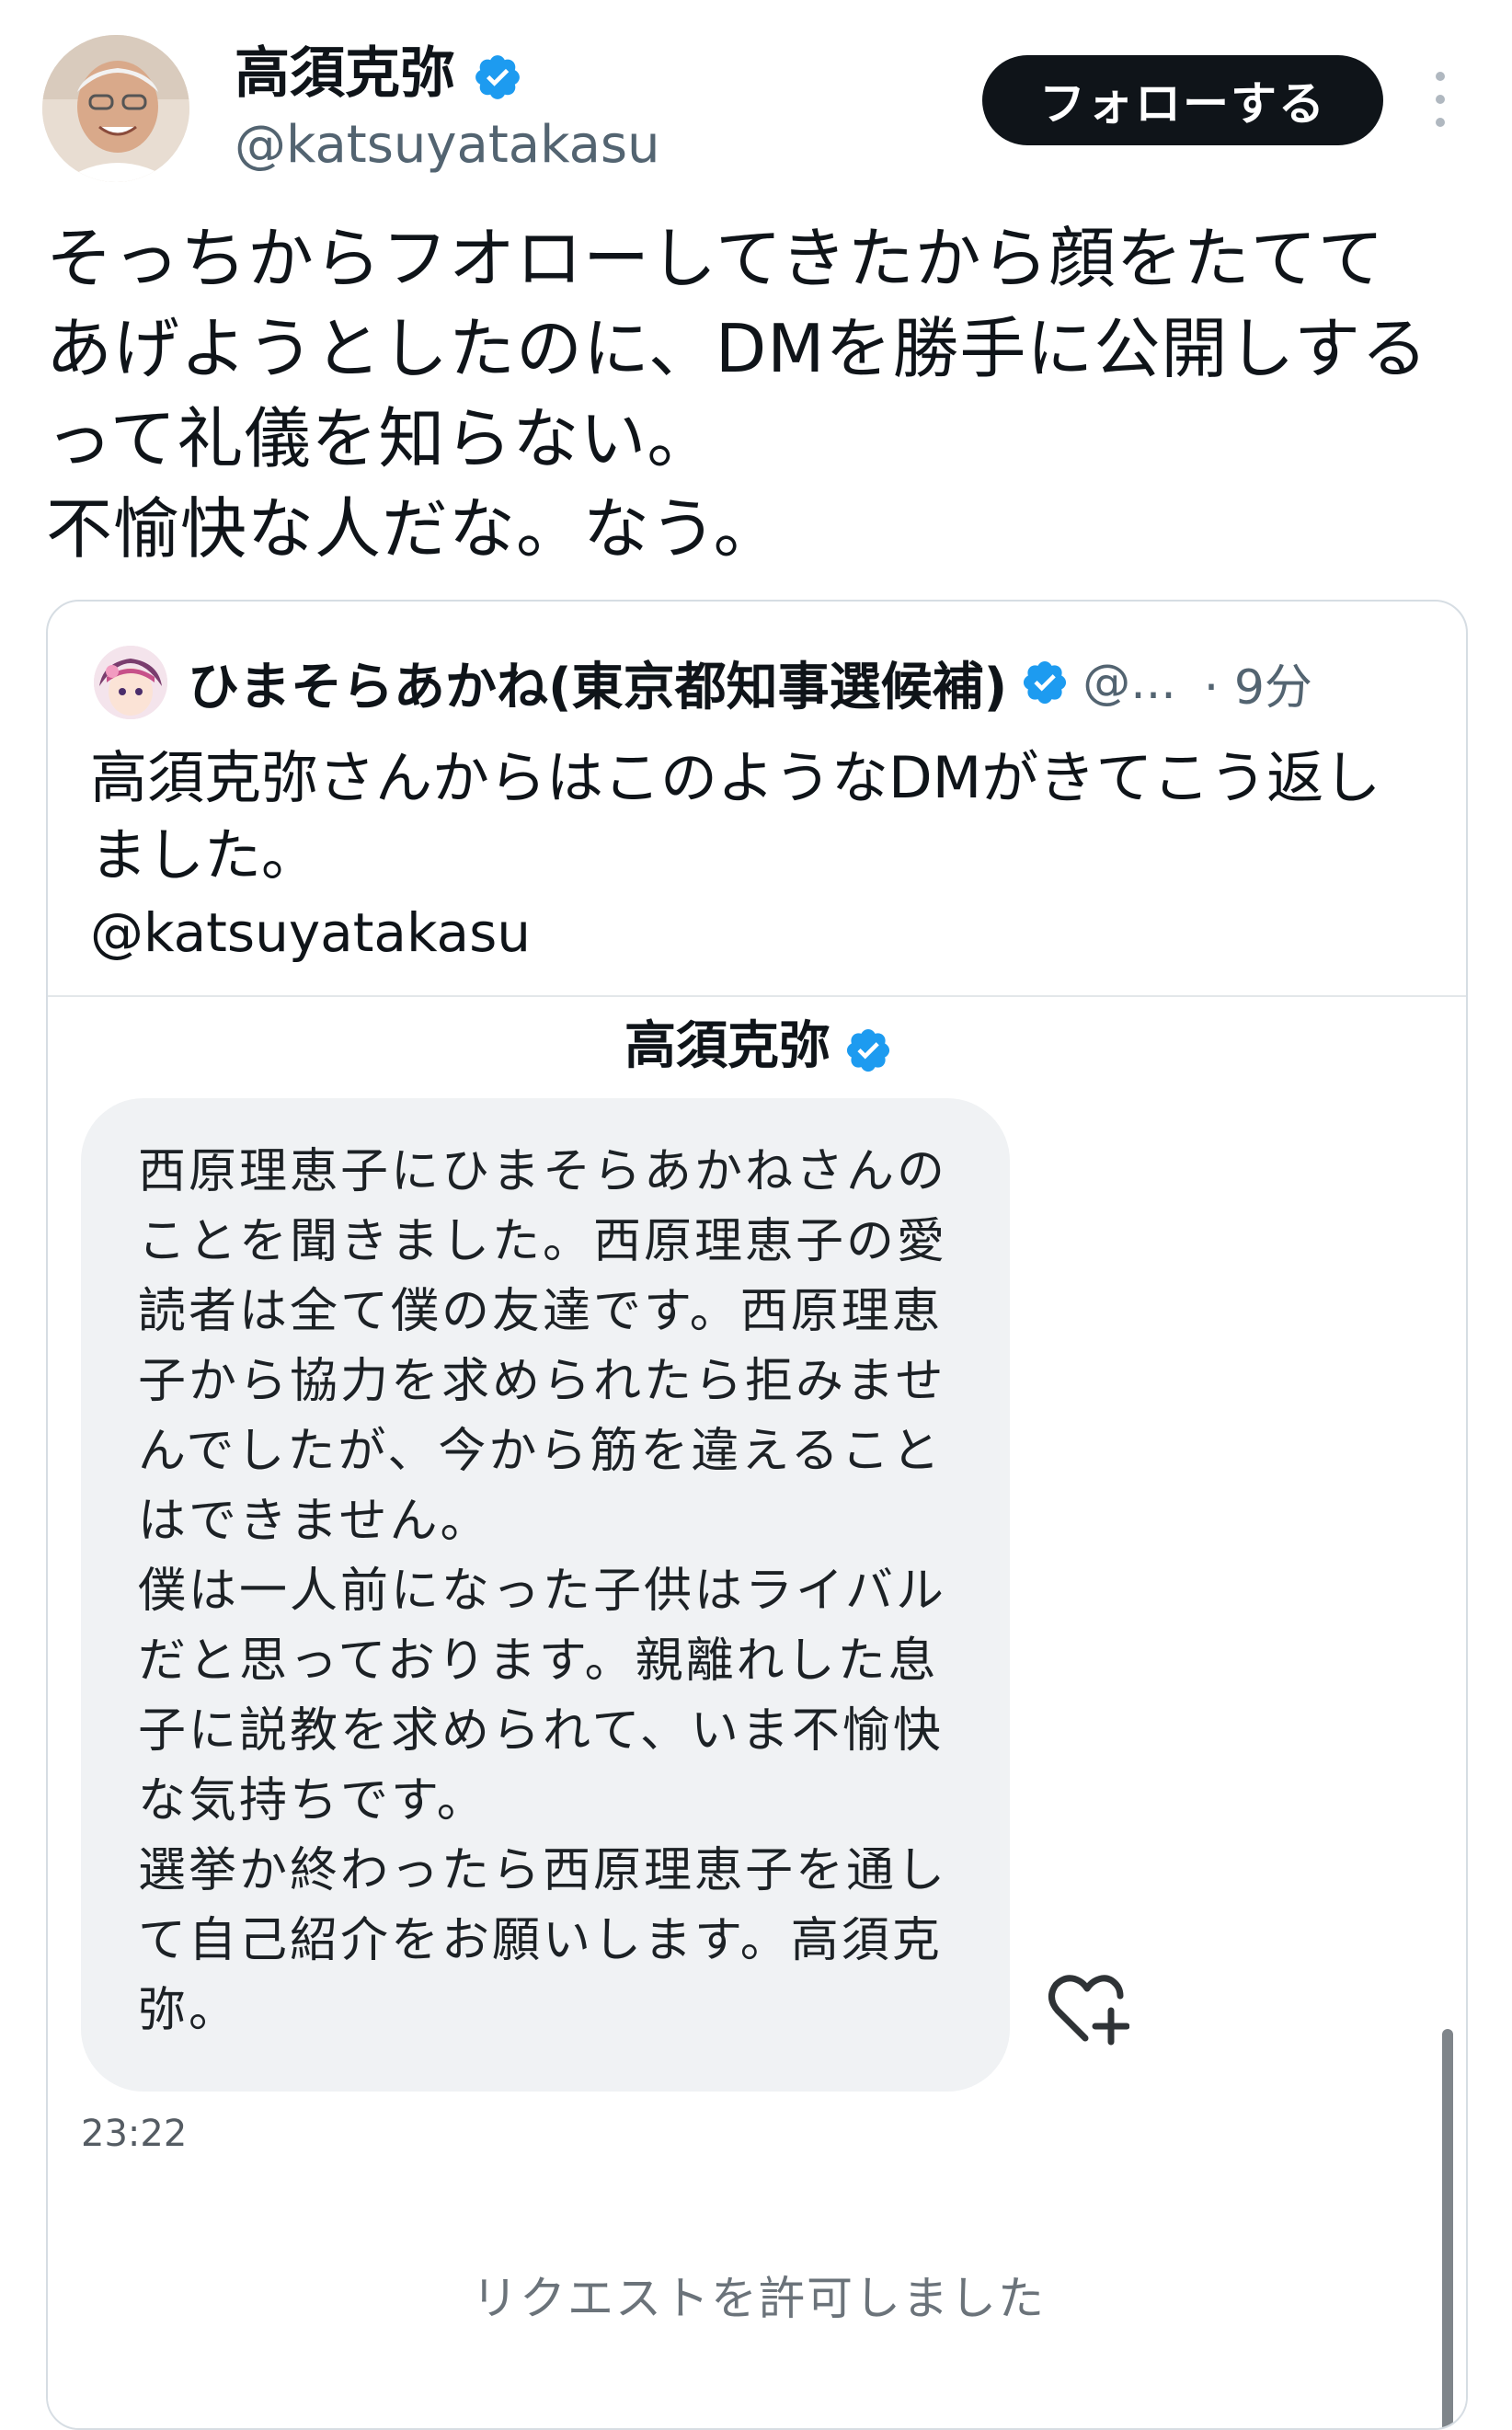  What do you see at coordinates (1440, 99) in the screenshot?
I see `more-options-icon` at bounding box center [1440, 99].